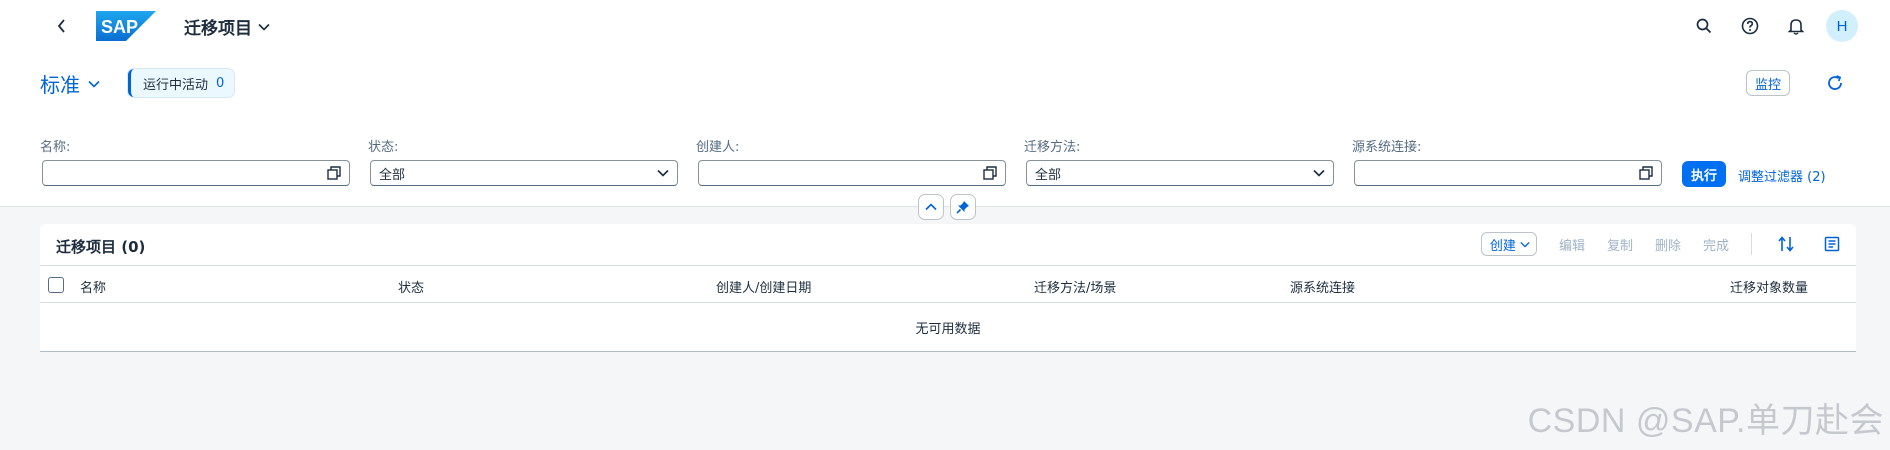 This screenshot has height=450, width=1890. I want to click on column-header-source-connection: 源系统连接, so click(1322, 286).